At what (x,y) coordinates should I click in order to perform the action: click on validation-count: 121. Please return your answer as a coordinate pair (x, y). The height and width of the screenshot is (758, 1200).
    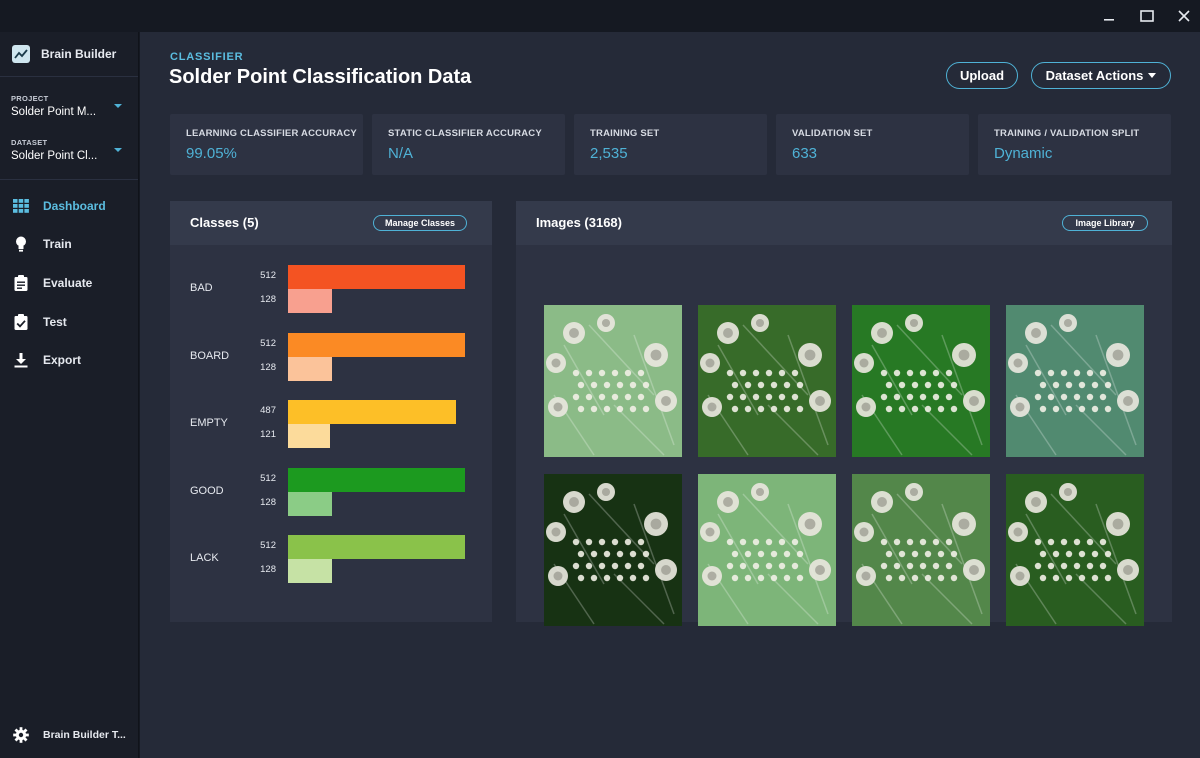
    Looking at the image, I should click on (268, 434).